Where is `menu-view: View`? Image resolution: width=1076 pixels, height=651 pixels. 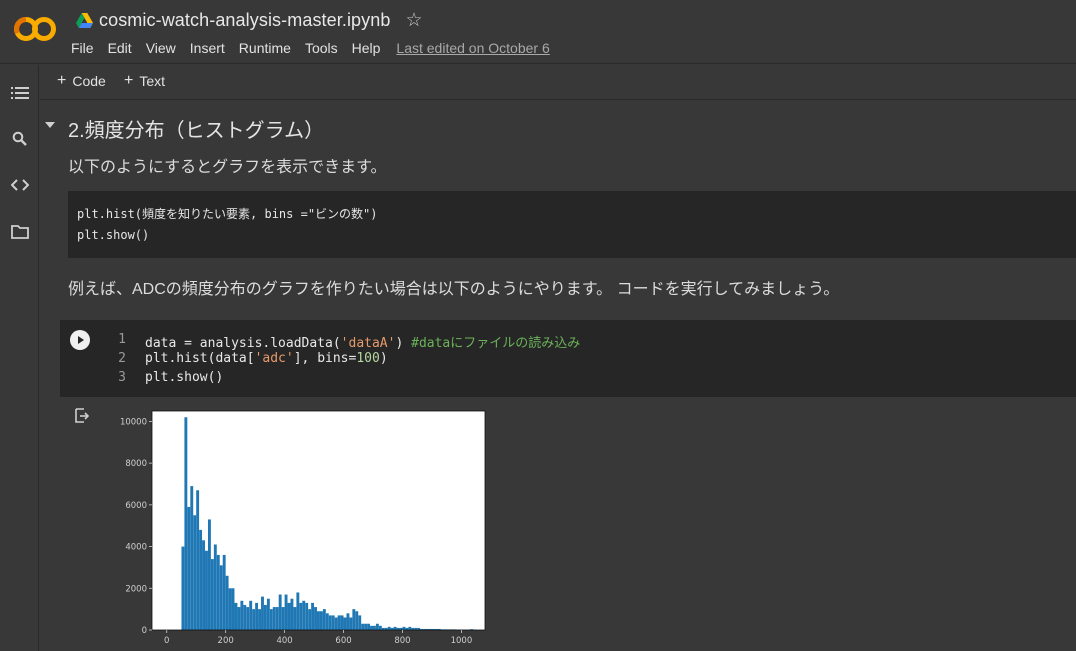 menu-view: View is located at coordinates (161, 48).